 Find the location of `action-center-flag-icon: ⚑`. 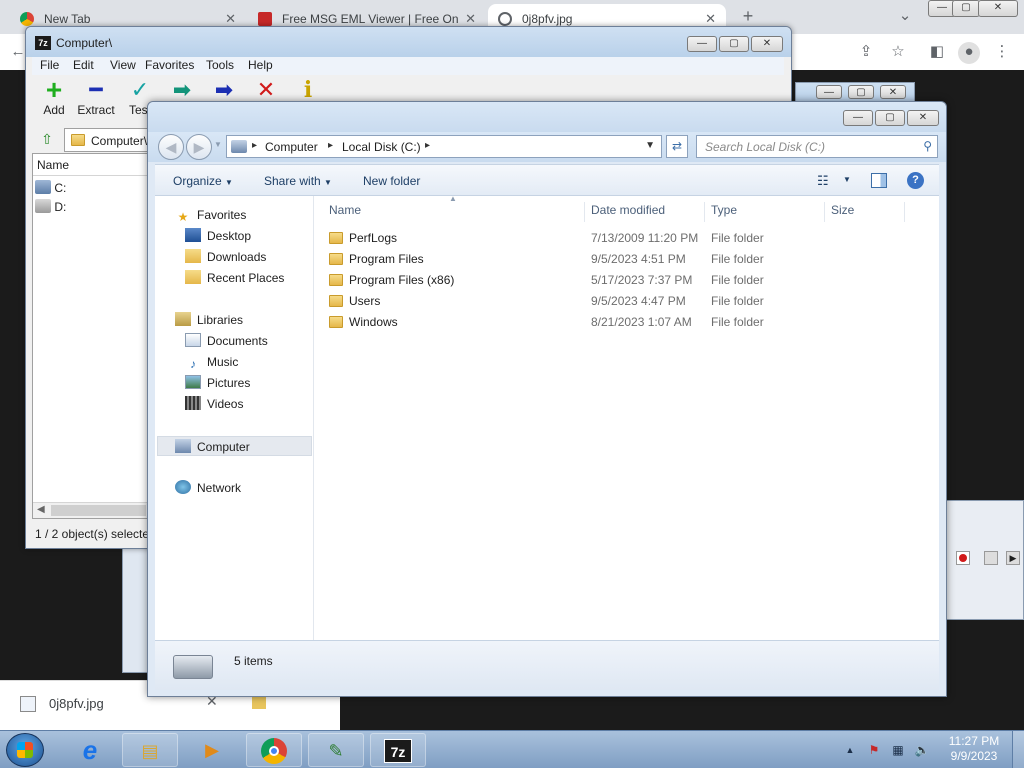

action-center-flag-icon: ⚑ is located at coordinates (874, 750).